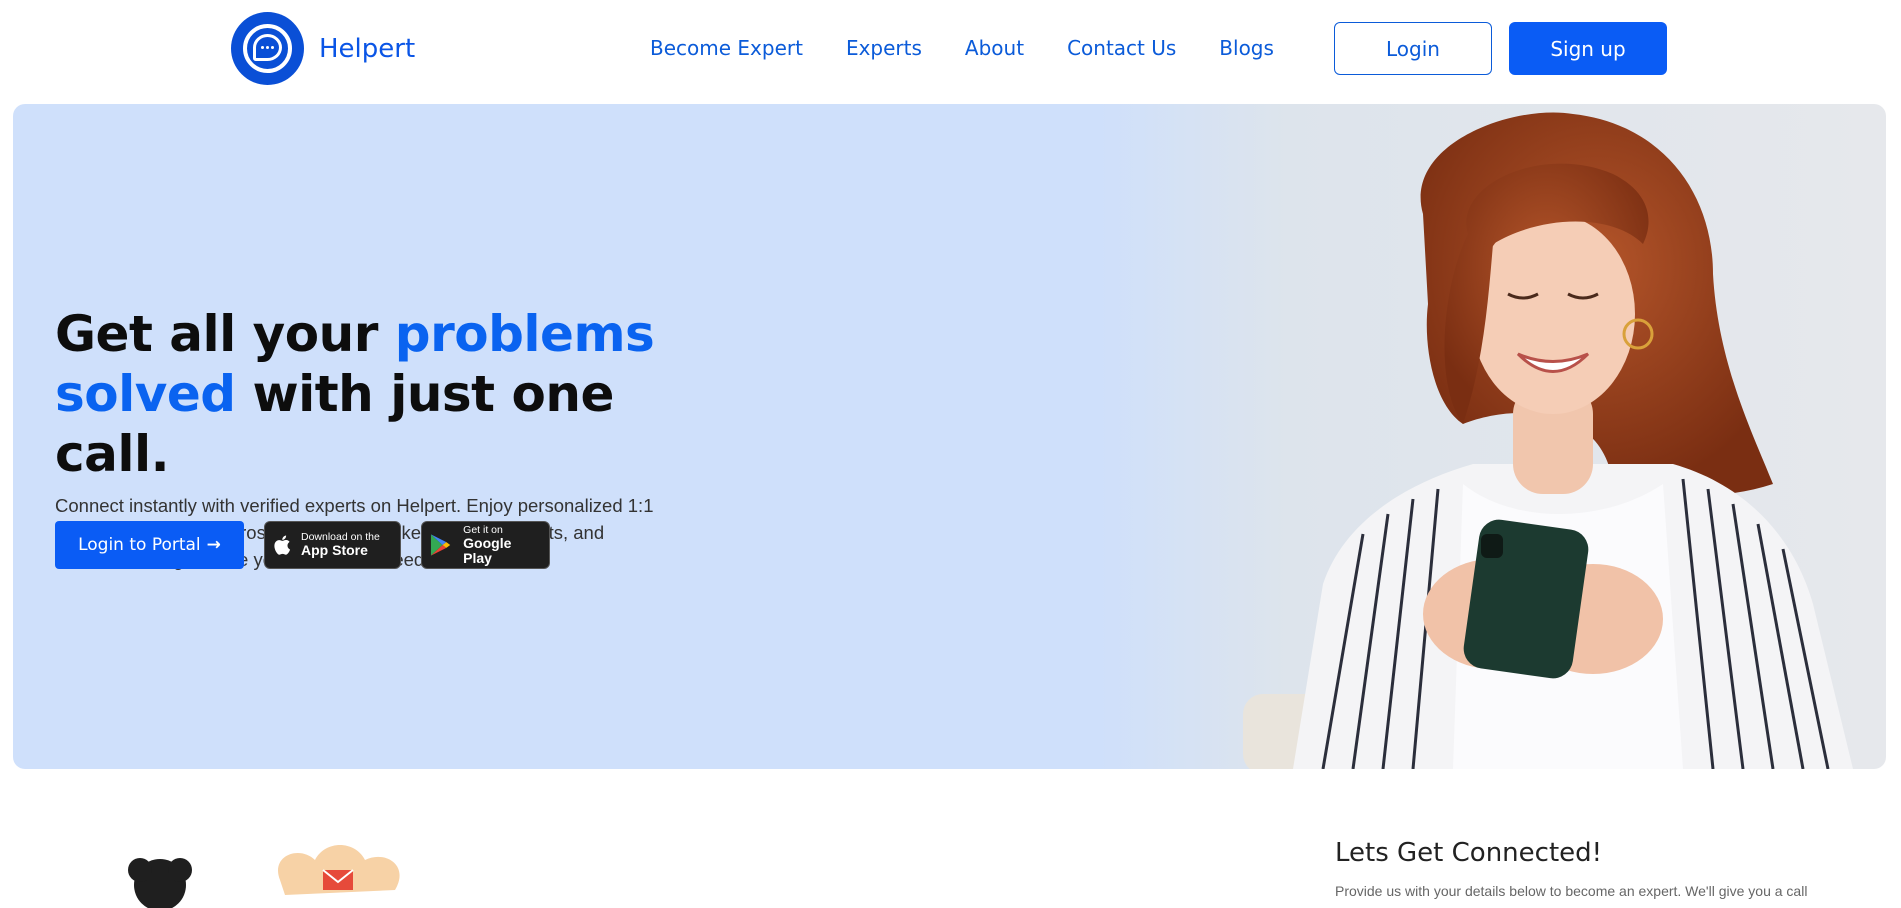 The image size is (1901, 908). I want to click on hero-title-accent-solved: solved, so click(145, 394).